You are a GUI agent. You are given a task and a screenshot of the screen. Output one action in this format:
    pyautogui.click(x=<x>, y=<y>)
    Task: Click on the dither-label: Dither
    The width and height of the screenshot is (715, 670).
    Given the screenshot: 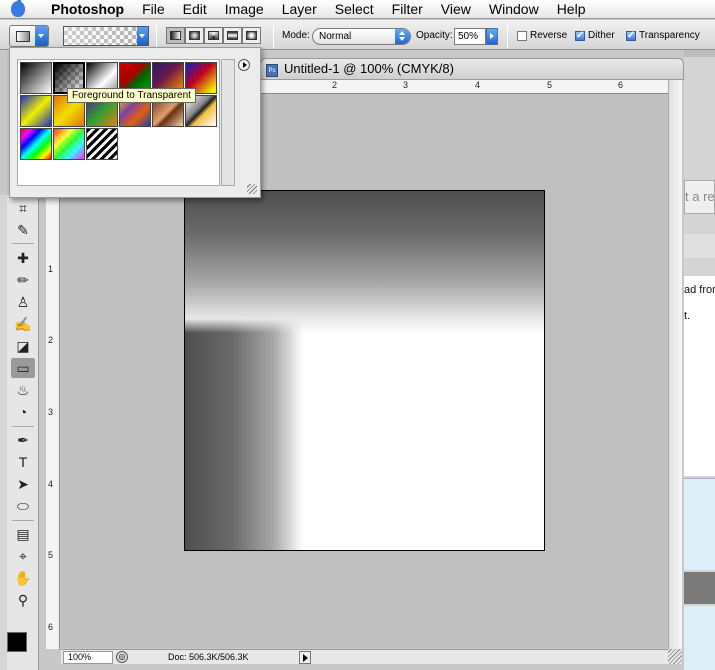 What is the action you would take?
    pyautogui.click(x=601, y=35)
    